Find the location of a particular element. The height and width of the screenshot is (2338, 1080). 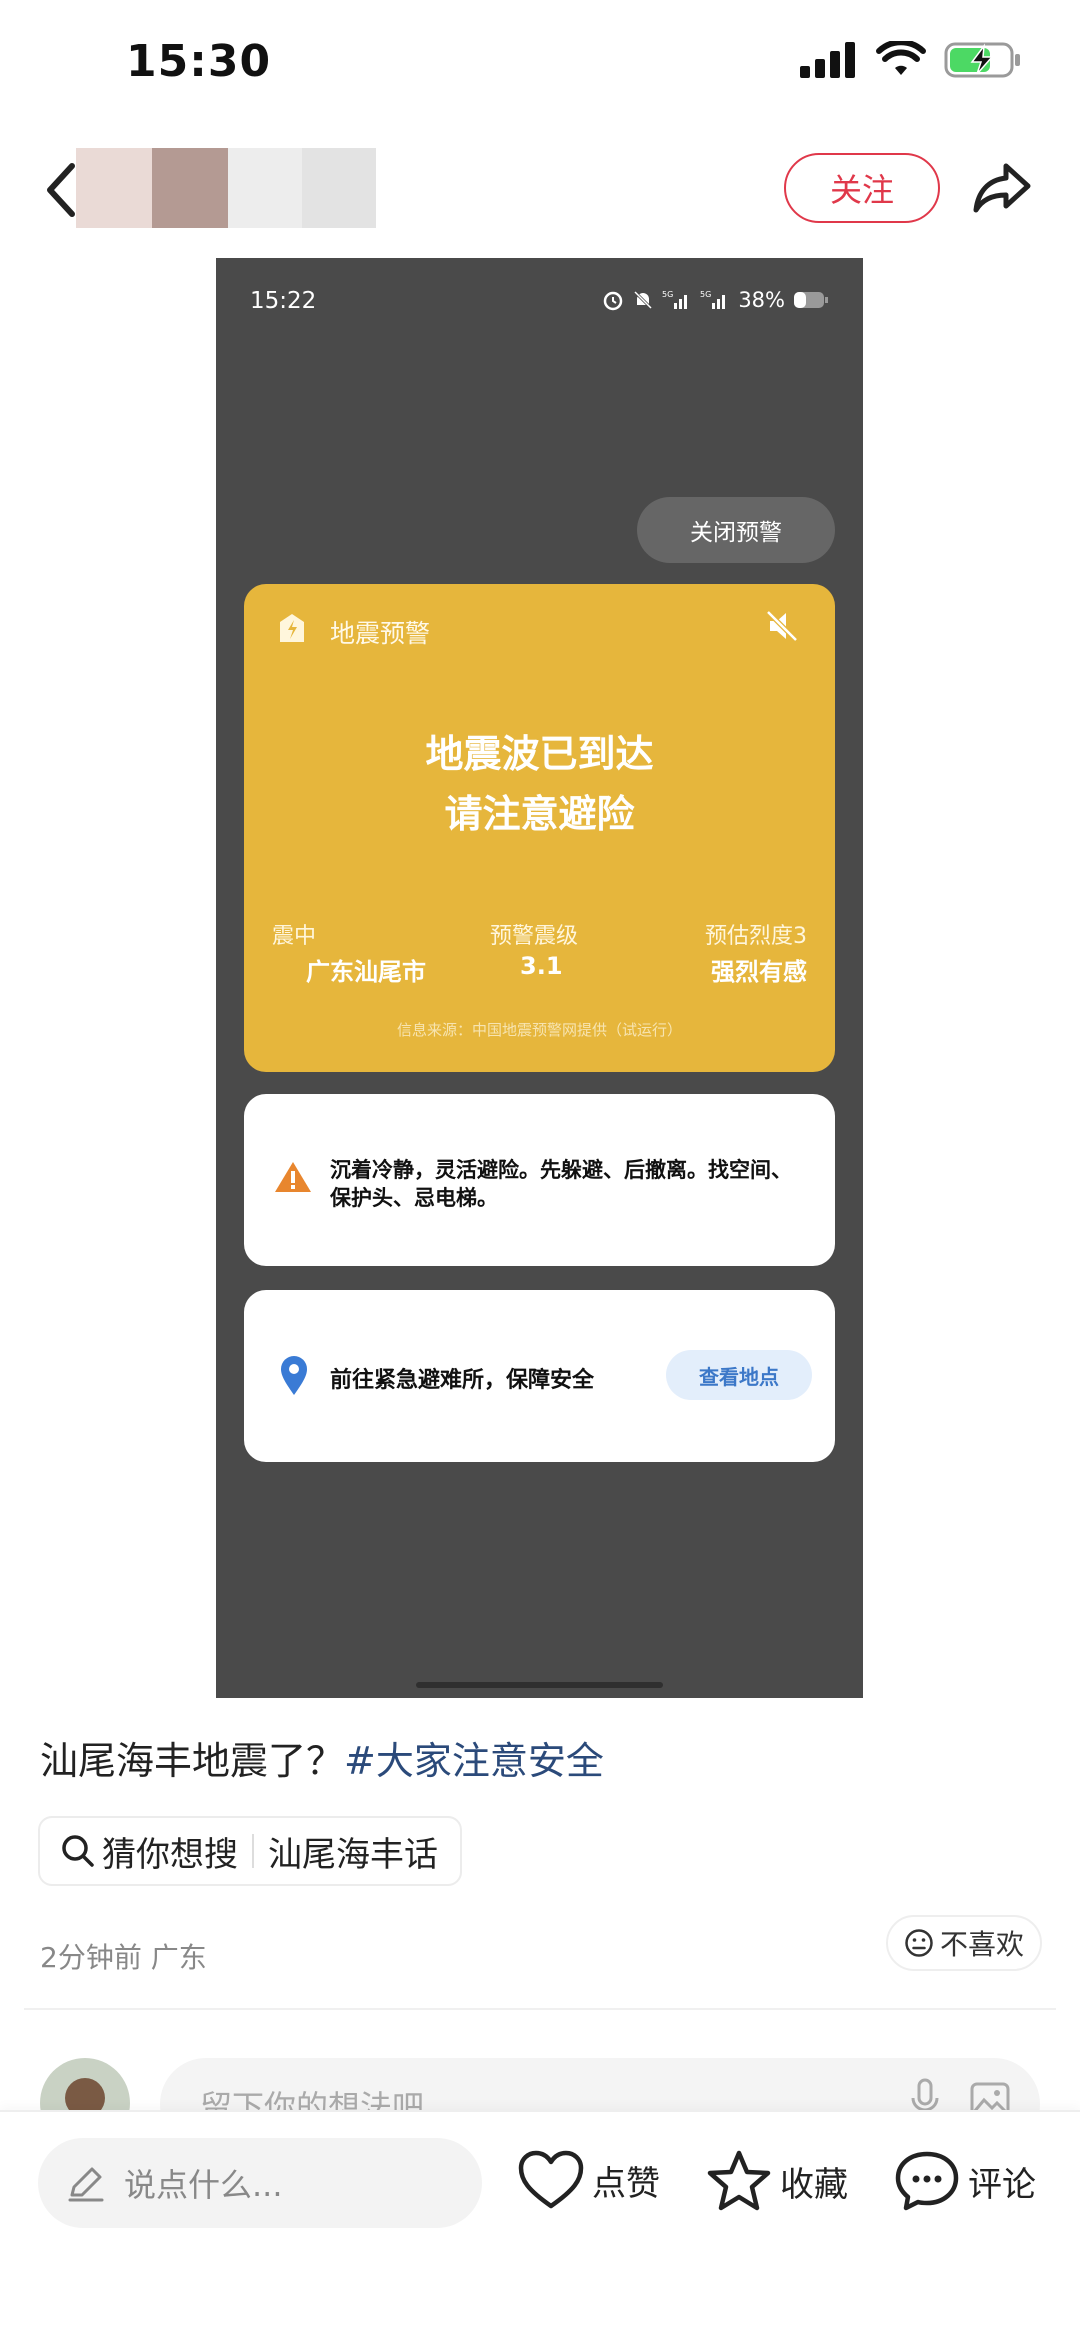

safety-tip-card: 沉着冷静，灵活避险。先躲避、后撤离。找空间、保护头、忌电梯。 is located at coordinates (539, 1180).